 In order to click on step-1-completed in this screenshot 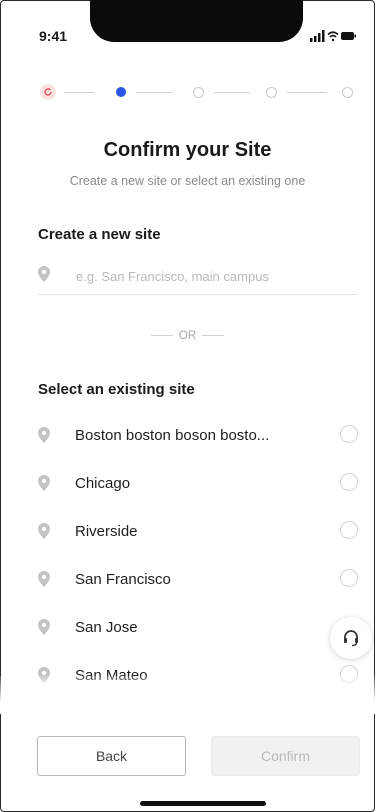, I will do `click(48, 92)`.